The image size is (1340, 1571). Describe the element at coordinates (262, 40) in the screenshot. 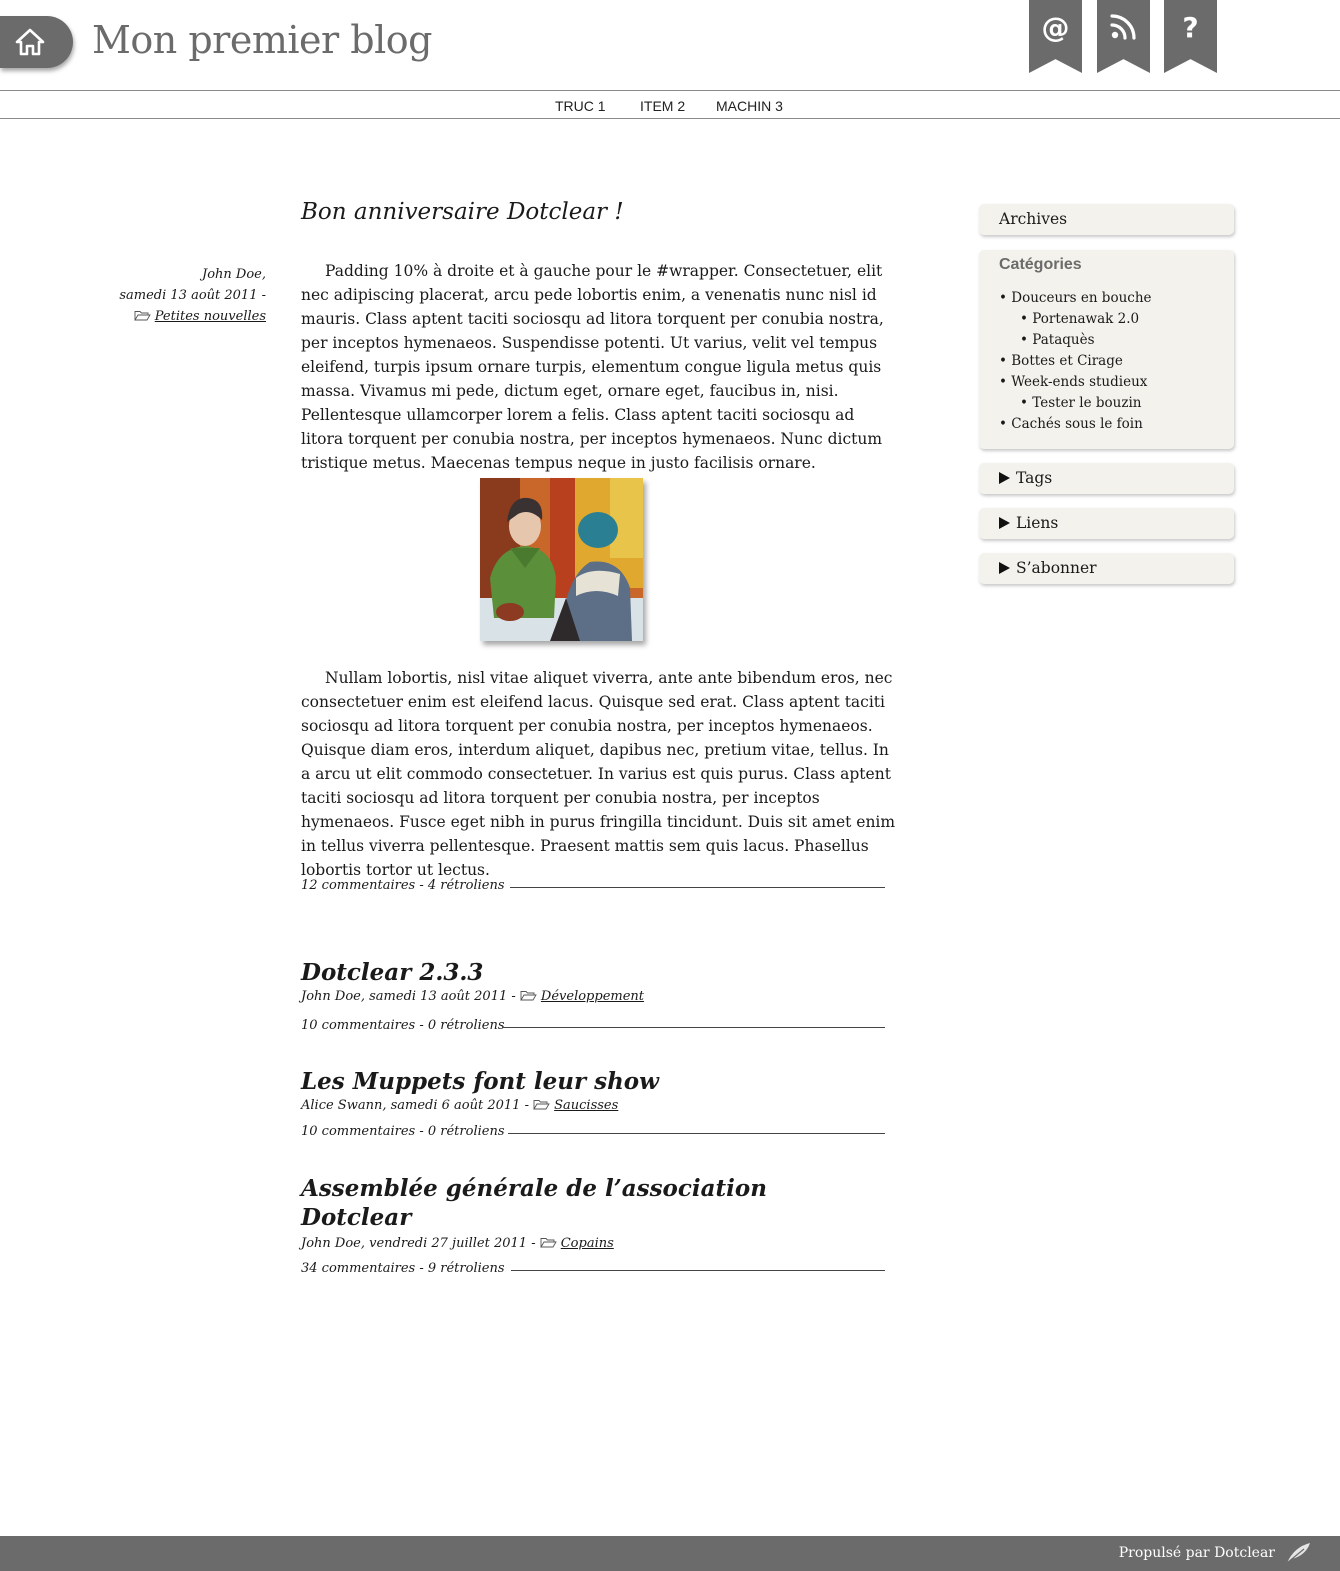

I see `site-title: Mon premier blog` at that location.